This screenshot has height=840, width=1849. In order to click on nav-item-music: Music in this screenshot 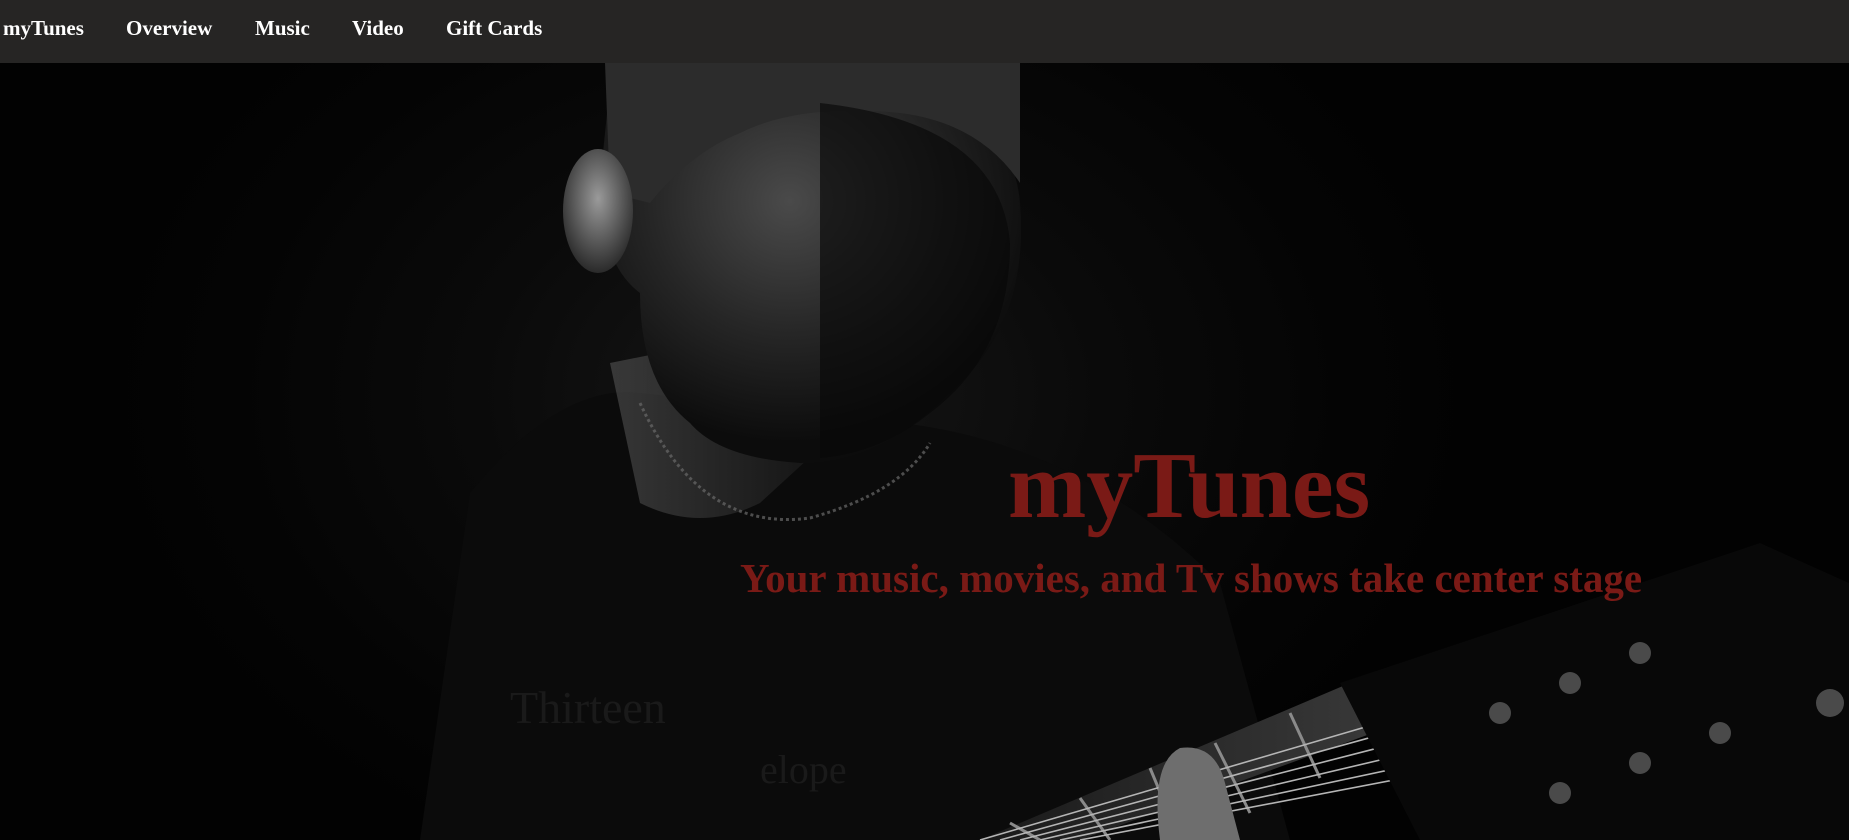, I will do `click(282, 28)`.